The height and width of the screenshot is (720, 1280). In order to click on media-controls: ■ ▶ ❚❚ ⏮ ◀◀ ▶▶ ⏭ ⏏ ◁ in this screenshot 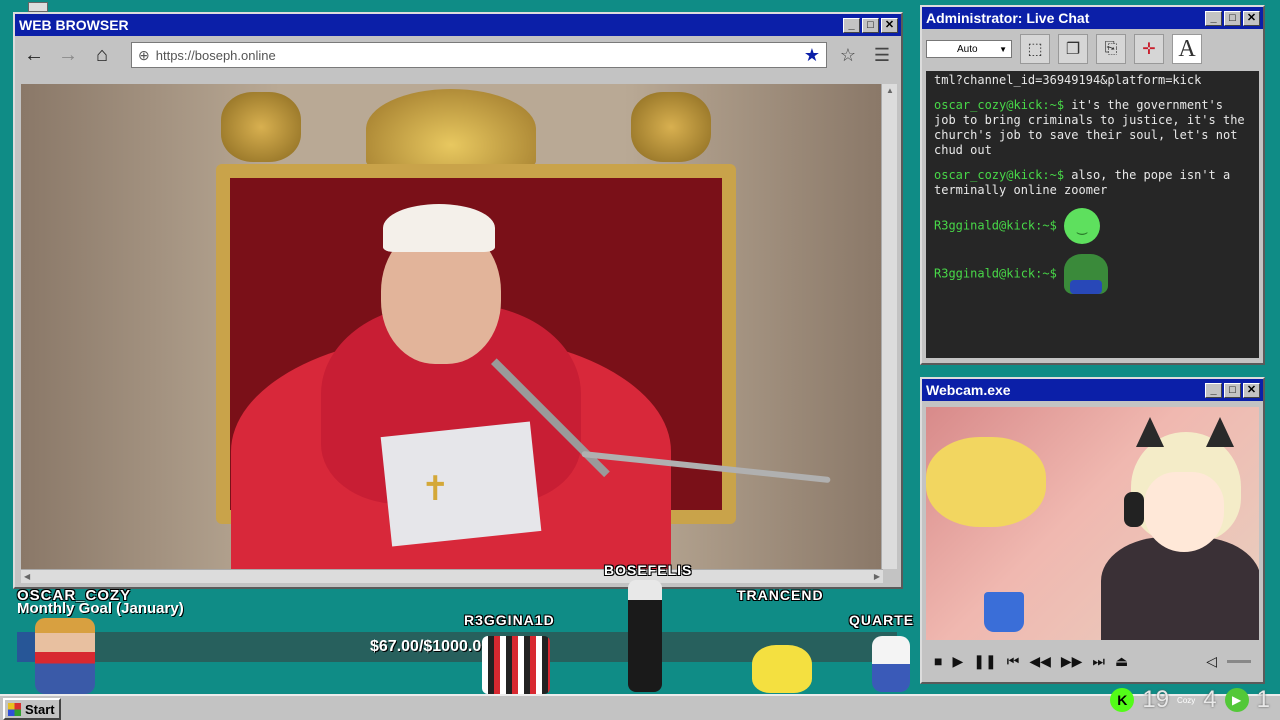, I will do `click(1092, 661)`.